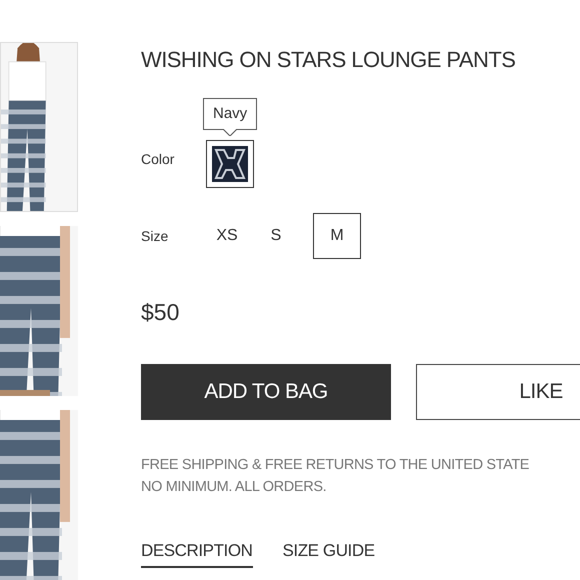 This screenshot has width=580, height=580. What do you see at coordinates (234, 487) in the screenshot?
I see `shipping-note: NO MINIMUM. ALL ORDERS.` at bounding box center [234, 487].